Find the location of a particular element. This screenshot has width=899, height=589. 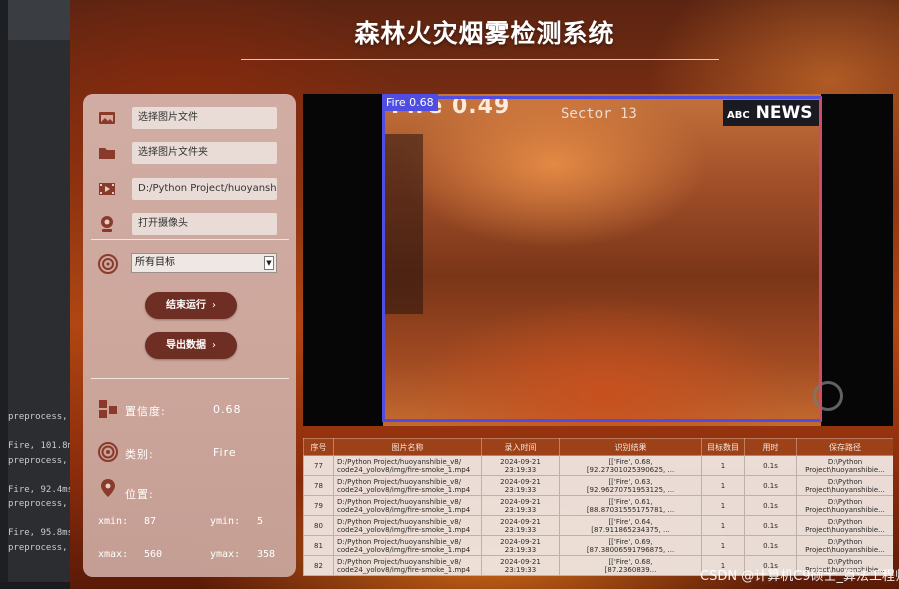

ymin-label: ymin: is located at coordinates (225, 521).